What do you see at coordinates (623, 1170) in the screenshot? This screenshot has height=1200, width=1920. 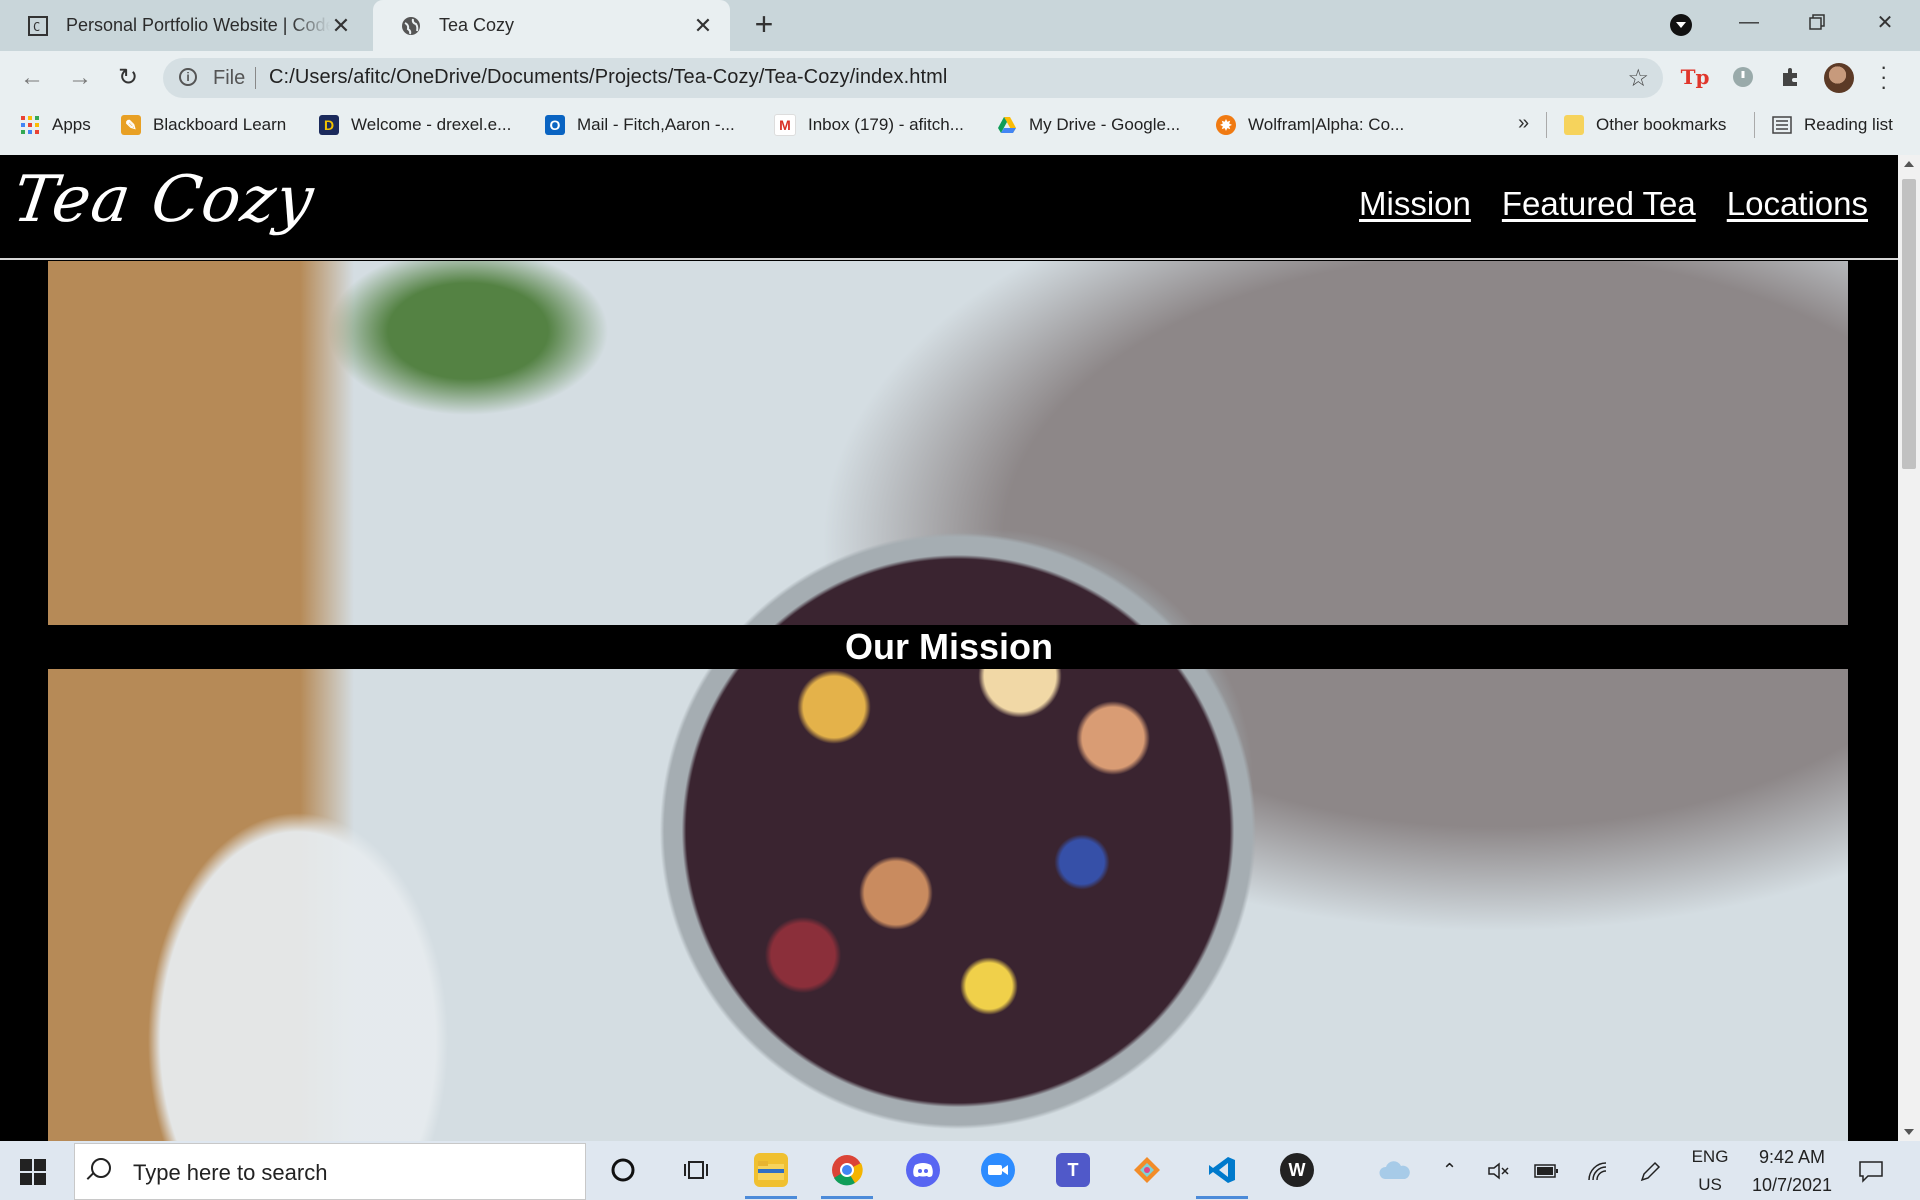 I see `cortana-icon` at bounding box center [623, 1170].